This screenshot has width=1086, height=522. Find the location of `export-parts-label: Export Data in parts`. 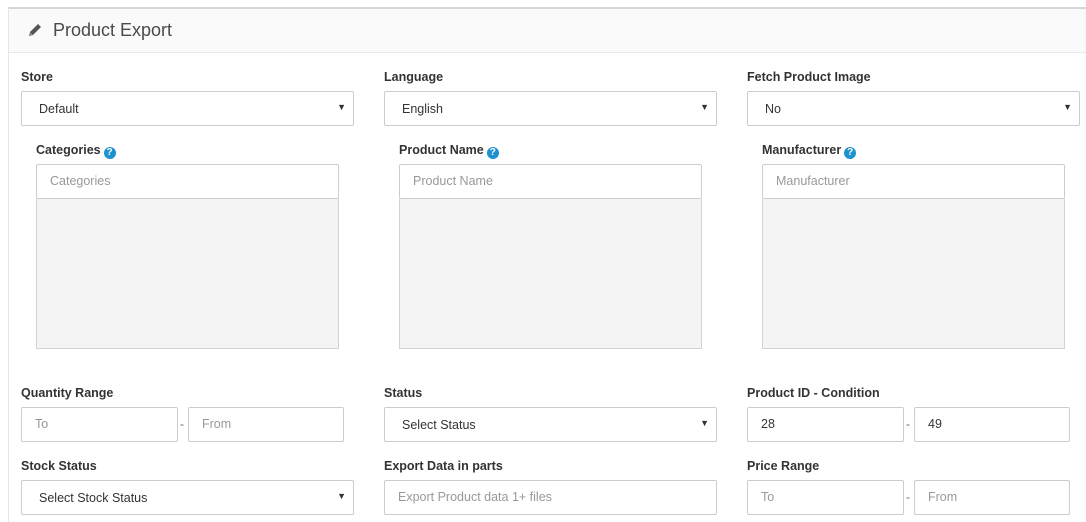

export-parts-label: Export Data in parts is located at coordinates (443, 466).